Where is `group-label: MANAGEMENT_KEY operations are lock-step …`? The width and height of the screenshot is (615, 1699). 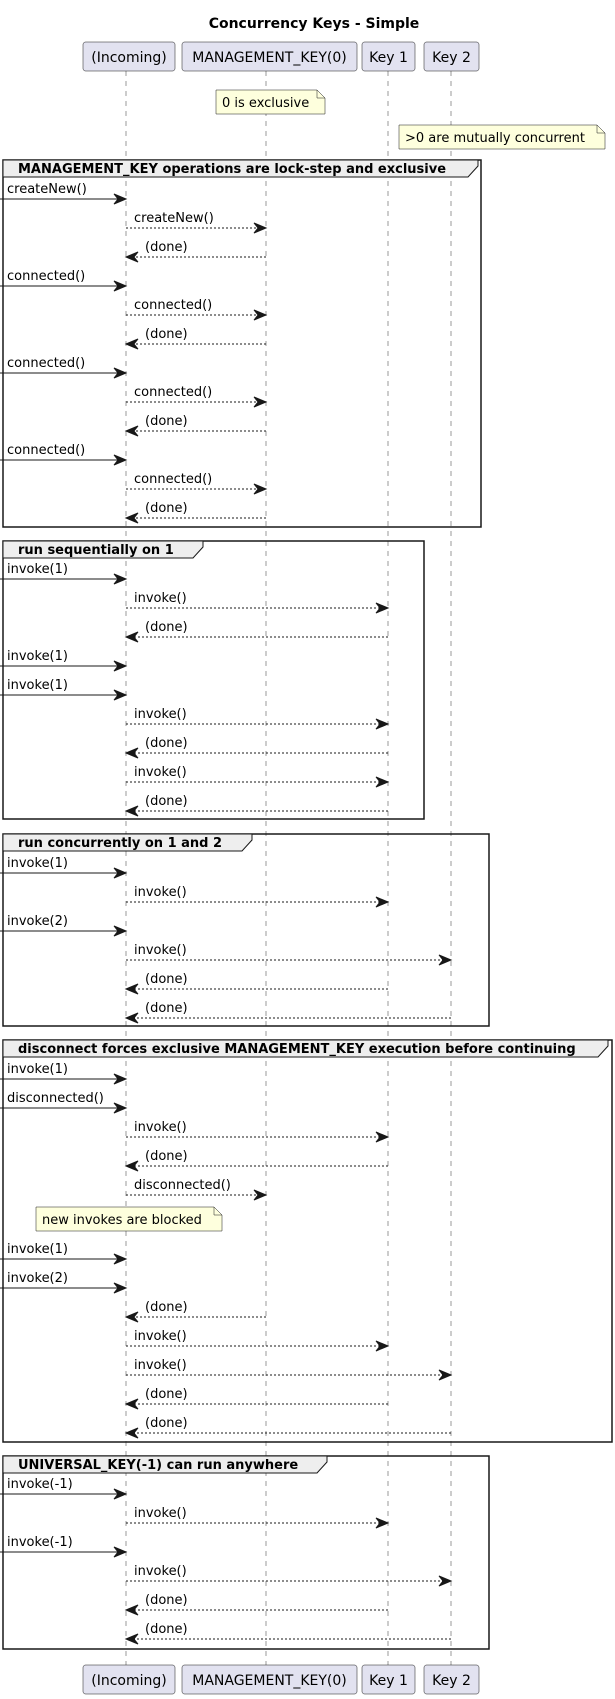 group-label: MANAGEMENT_KEY operations are lock-step … is located at coordinates (232, 169).